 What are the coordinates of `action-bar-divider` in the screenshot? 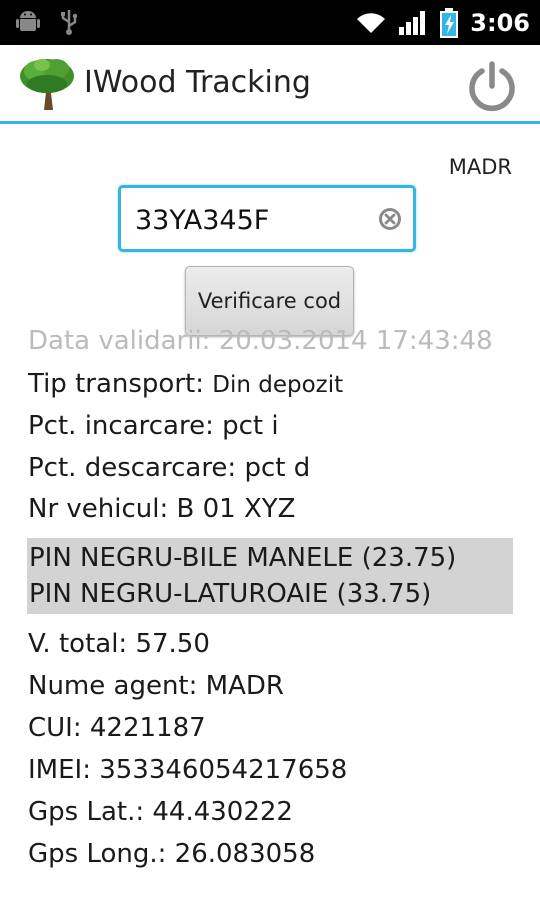 It's located at (270, 122).